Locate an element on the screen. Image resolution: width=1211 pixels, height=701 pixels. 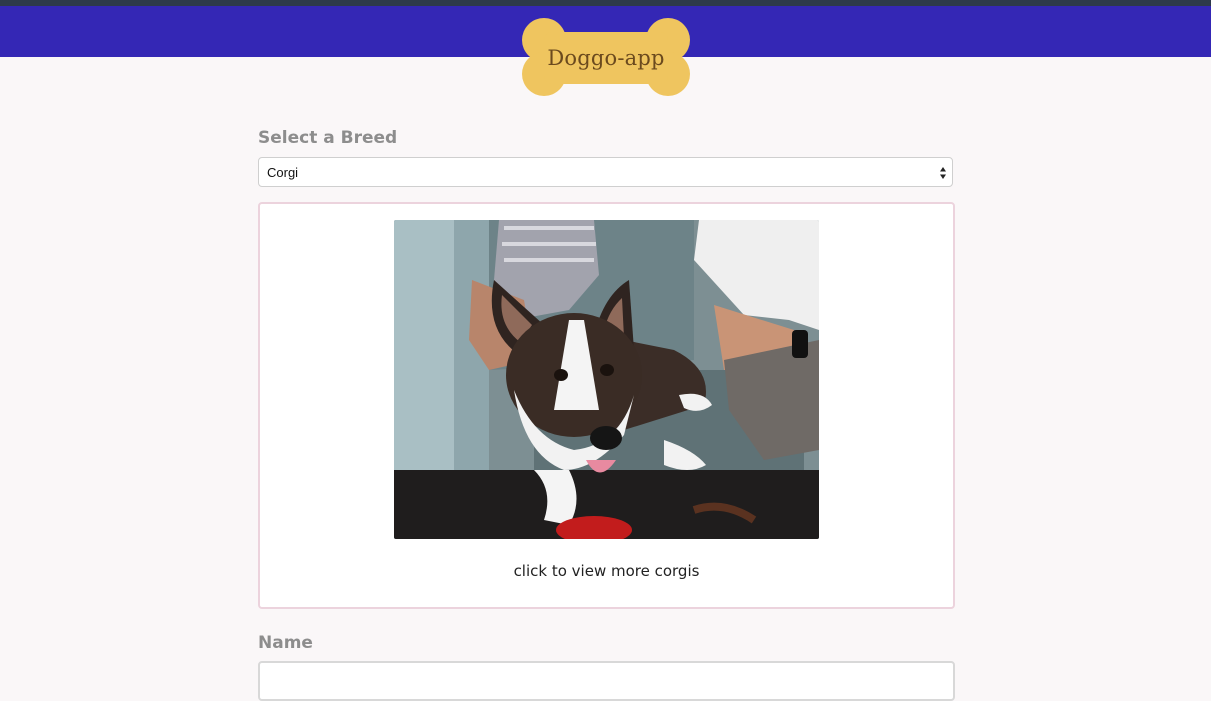
name-input is located at coordinates (606, 681).